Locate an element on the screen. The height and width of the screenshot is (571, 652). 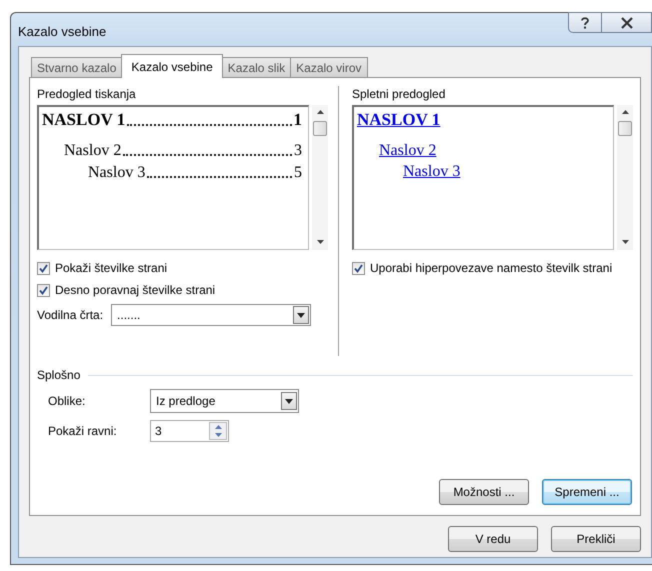
toc-entry: Naslov 3 is located at coordinates (117, 173).